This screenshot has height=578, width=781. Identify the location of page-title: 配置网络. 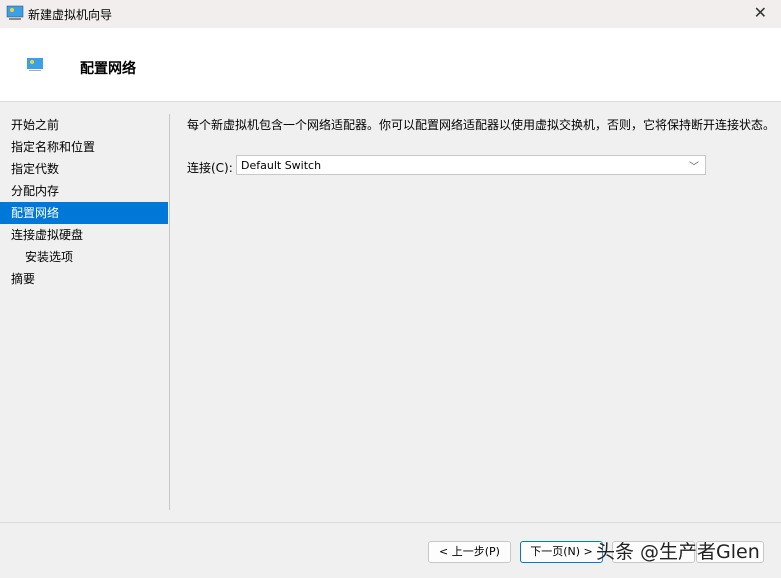
(108, 69).